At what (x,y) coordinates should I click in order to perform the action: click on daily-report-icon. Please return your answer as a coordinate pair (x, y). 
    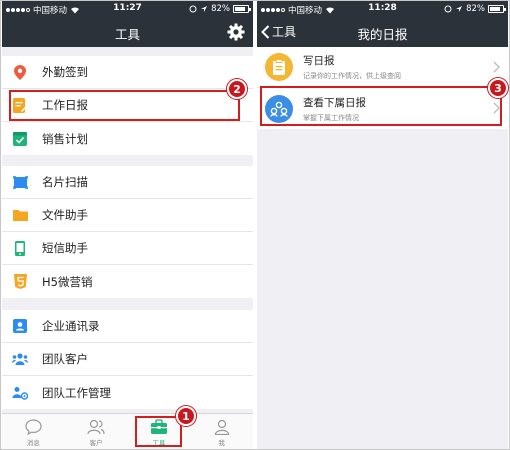
    Looking at the image, I should click on (20, 105).